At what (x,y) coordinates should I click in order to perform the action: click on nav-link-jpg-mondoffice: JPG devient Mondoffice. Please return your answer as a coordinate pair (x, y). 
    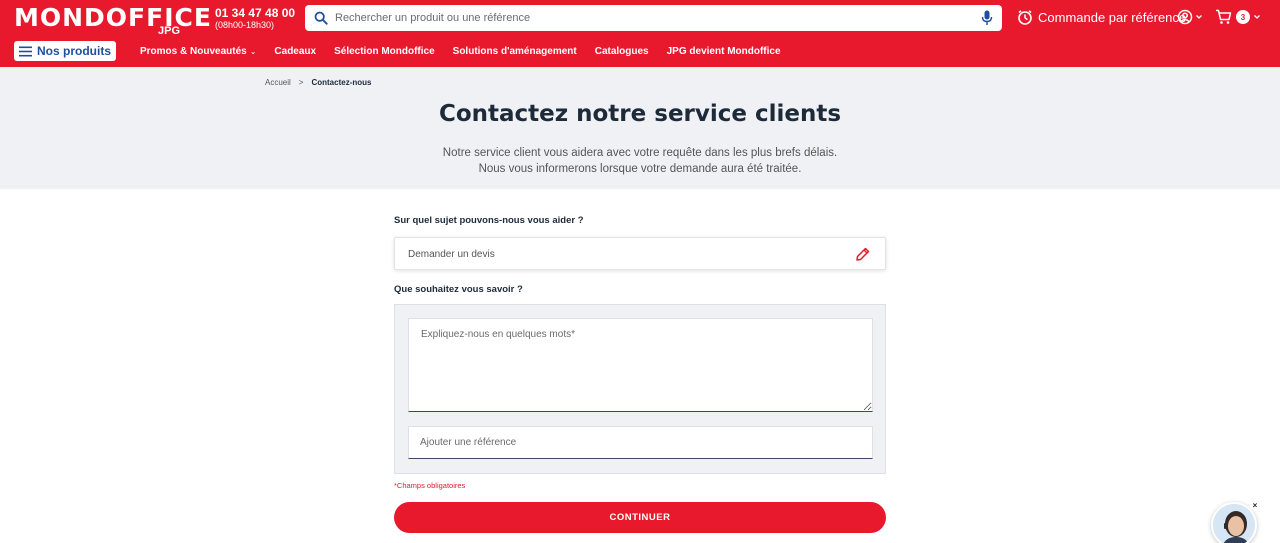
    Looking at the image, I should click on (724, 51).